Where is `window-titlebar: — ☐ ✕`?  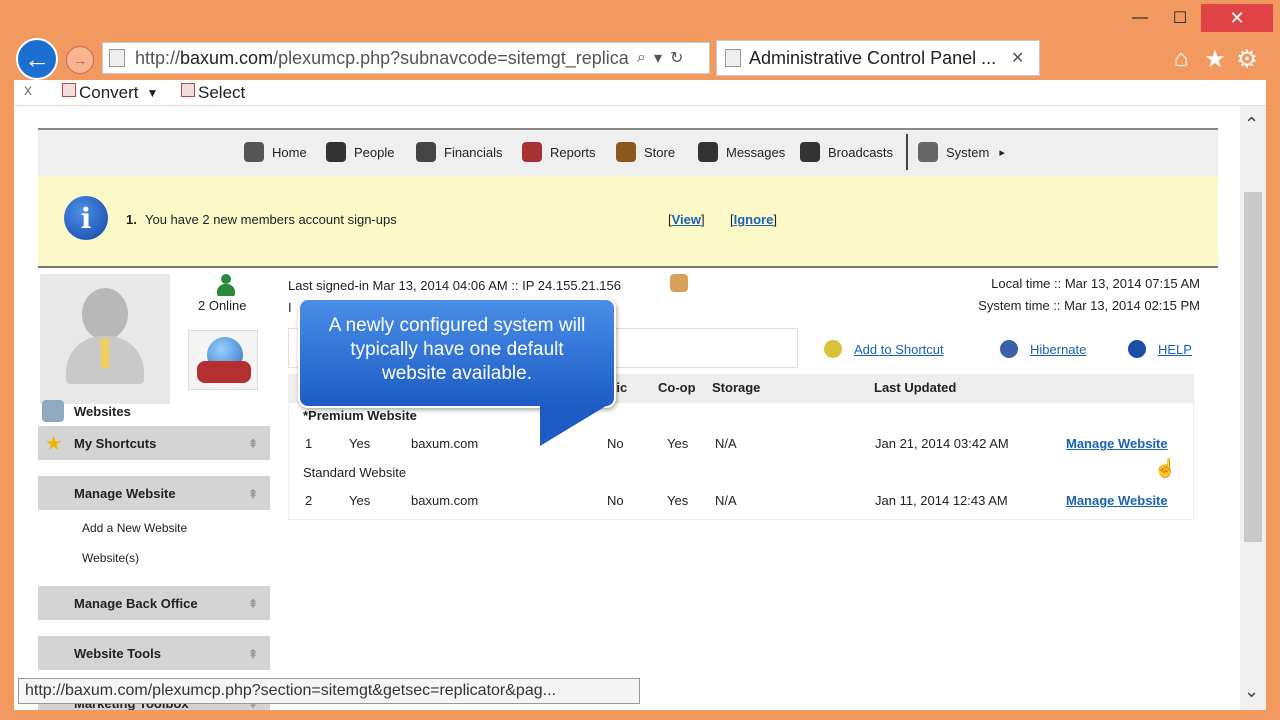 window-titlebar: — ☐ ✕ is located at coordinates (640, 19).